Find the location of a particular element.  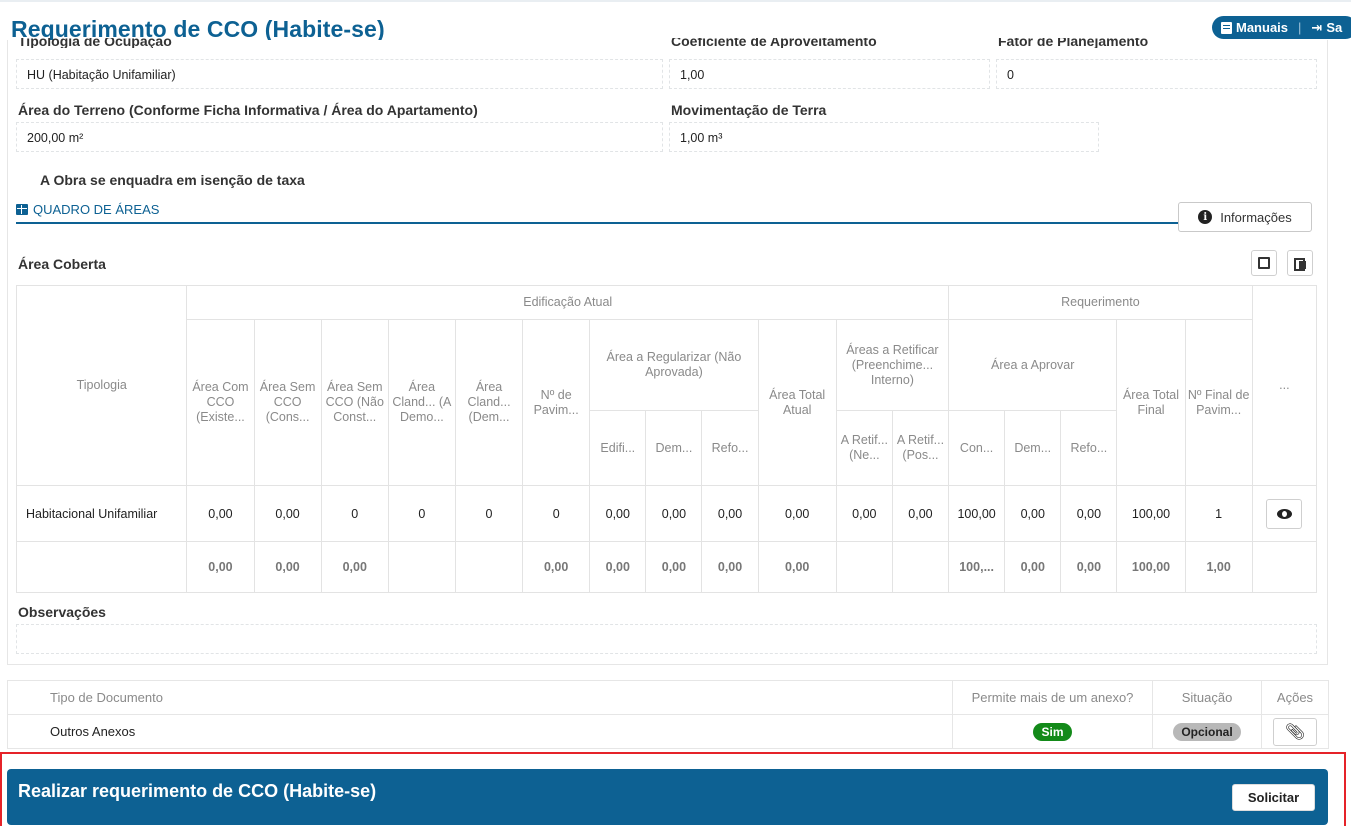

fator-label: Fator de Planejamento is located at coordinates (1073, 43).